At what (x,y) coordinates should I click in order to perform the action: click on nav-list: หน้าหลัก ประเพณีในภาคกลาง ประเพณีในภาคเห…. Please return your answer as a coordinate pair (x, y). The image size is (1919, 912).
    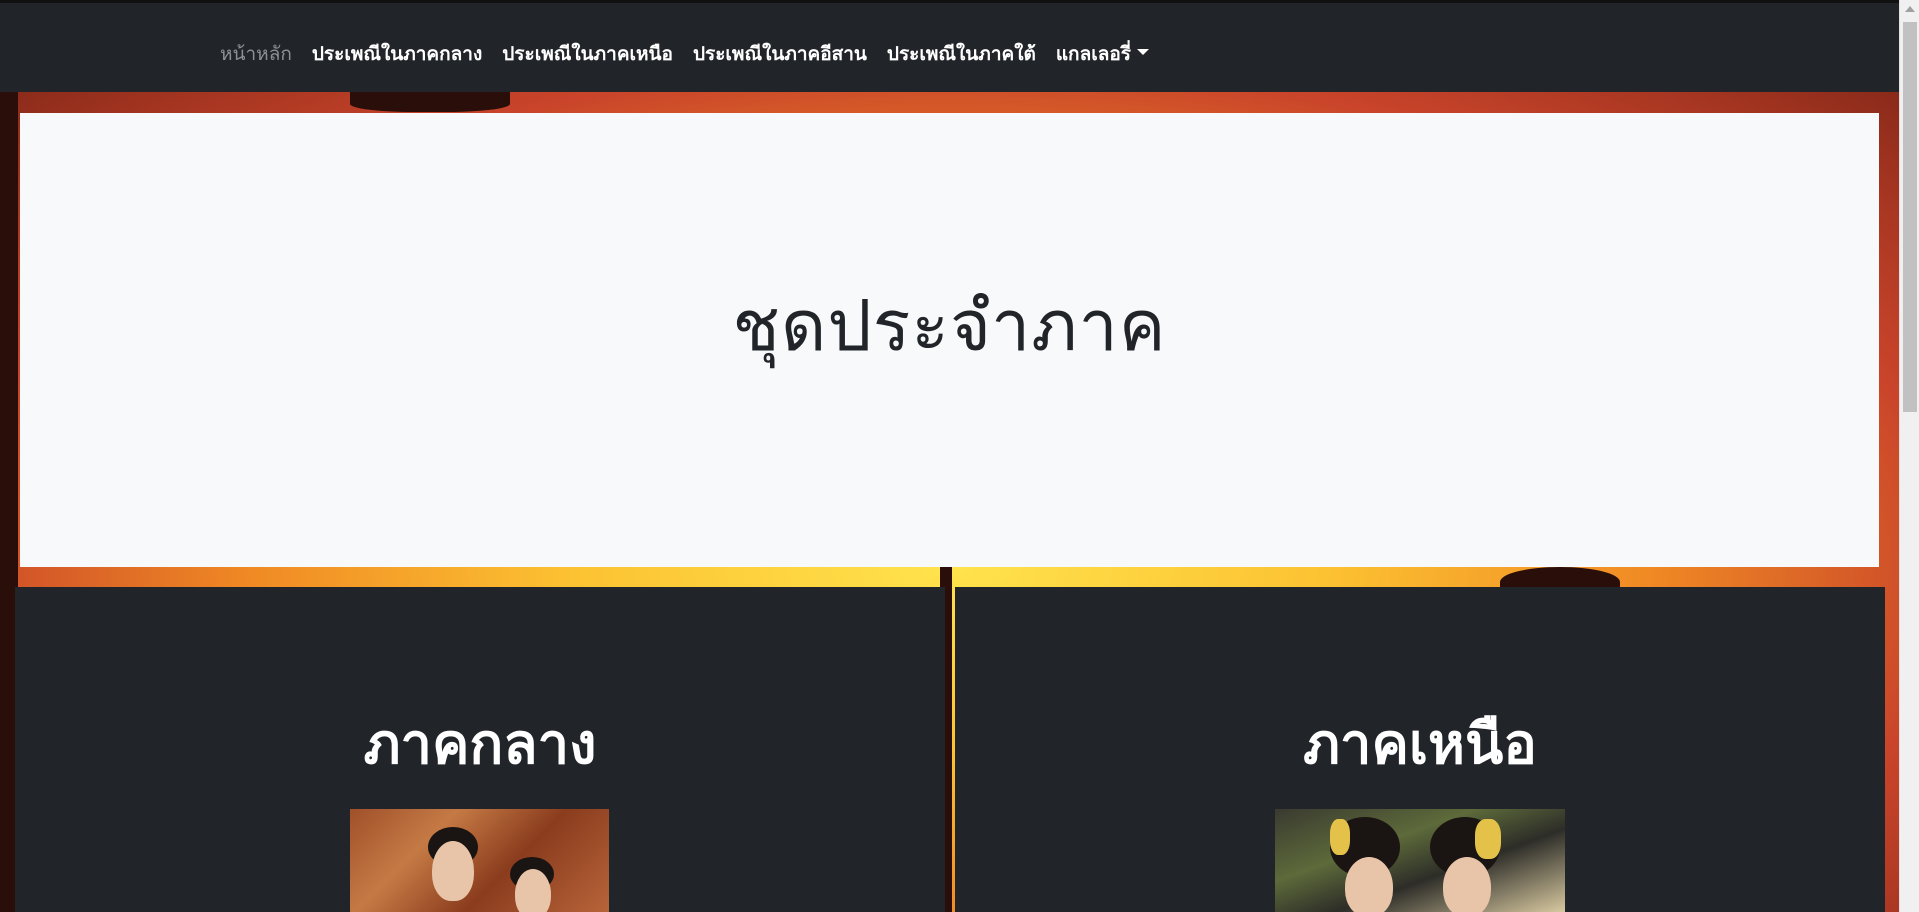
    Looking at the image, I should click on (684, 54).